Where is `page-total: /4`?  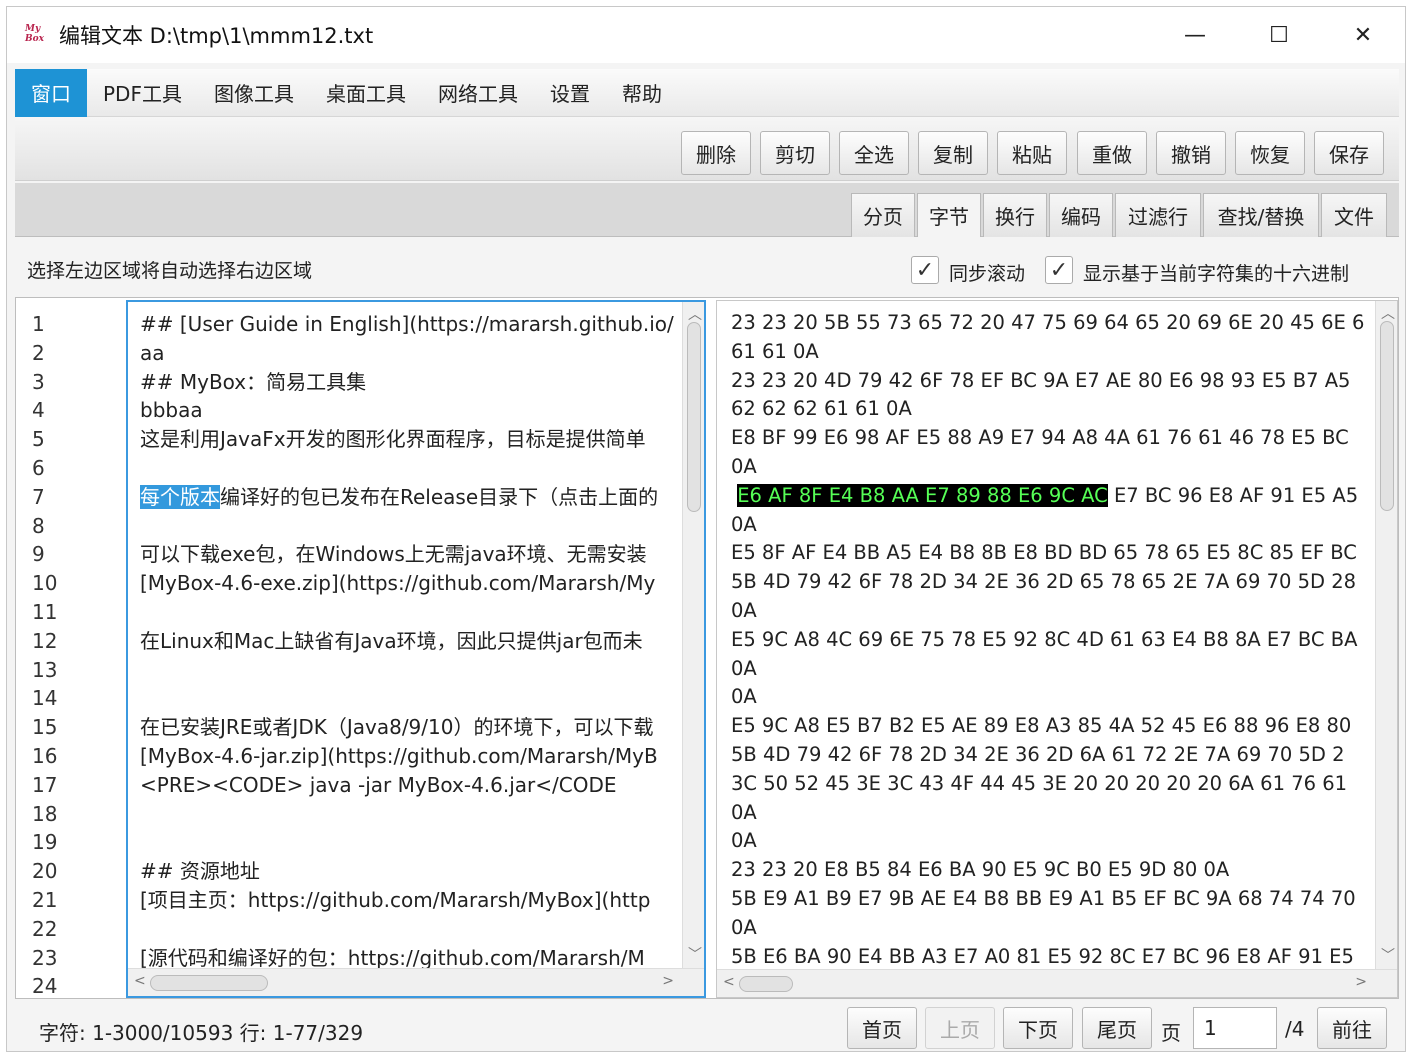
page-total: /4 is located at coordinates (1295, 1029).